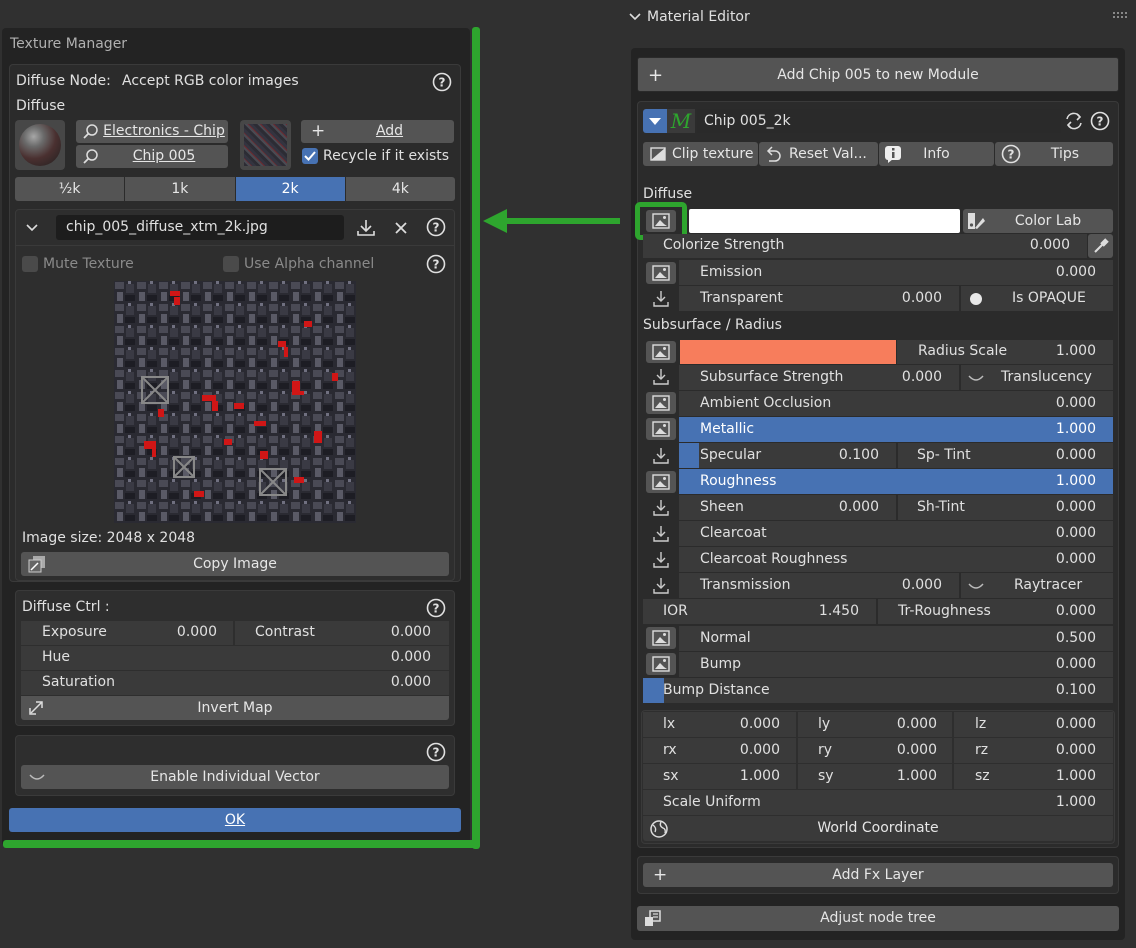  I want to click on recycle-checkbox, so click(310, 156).